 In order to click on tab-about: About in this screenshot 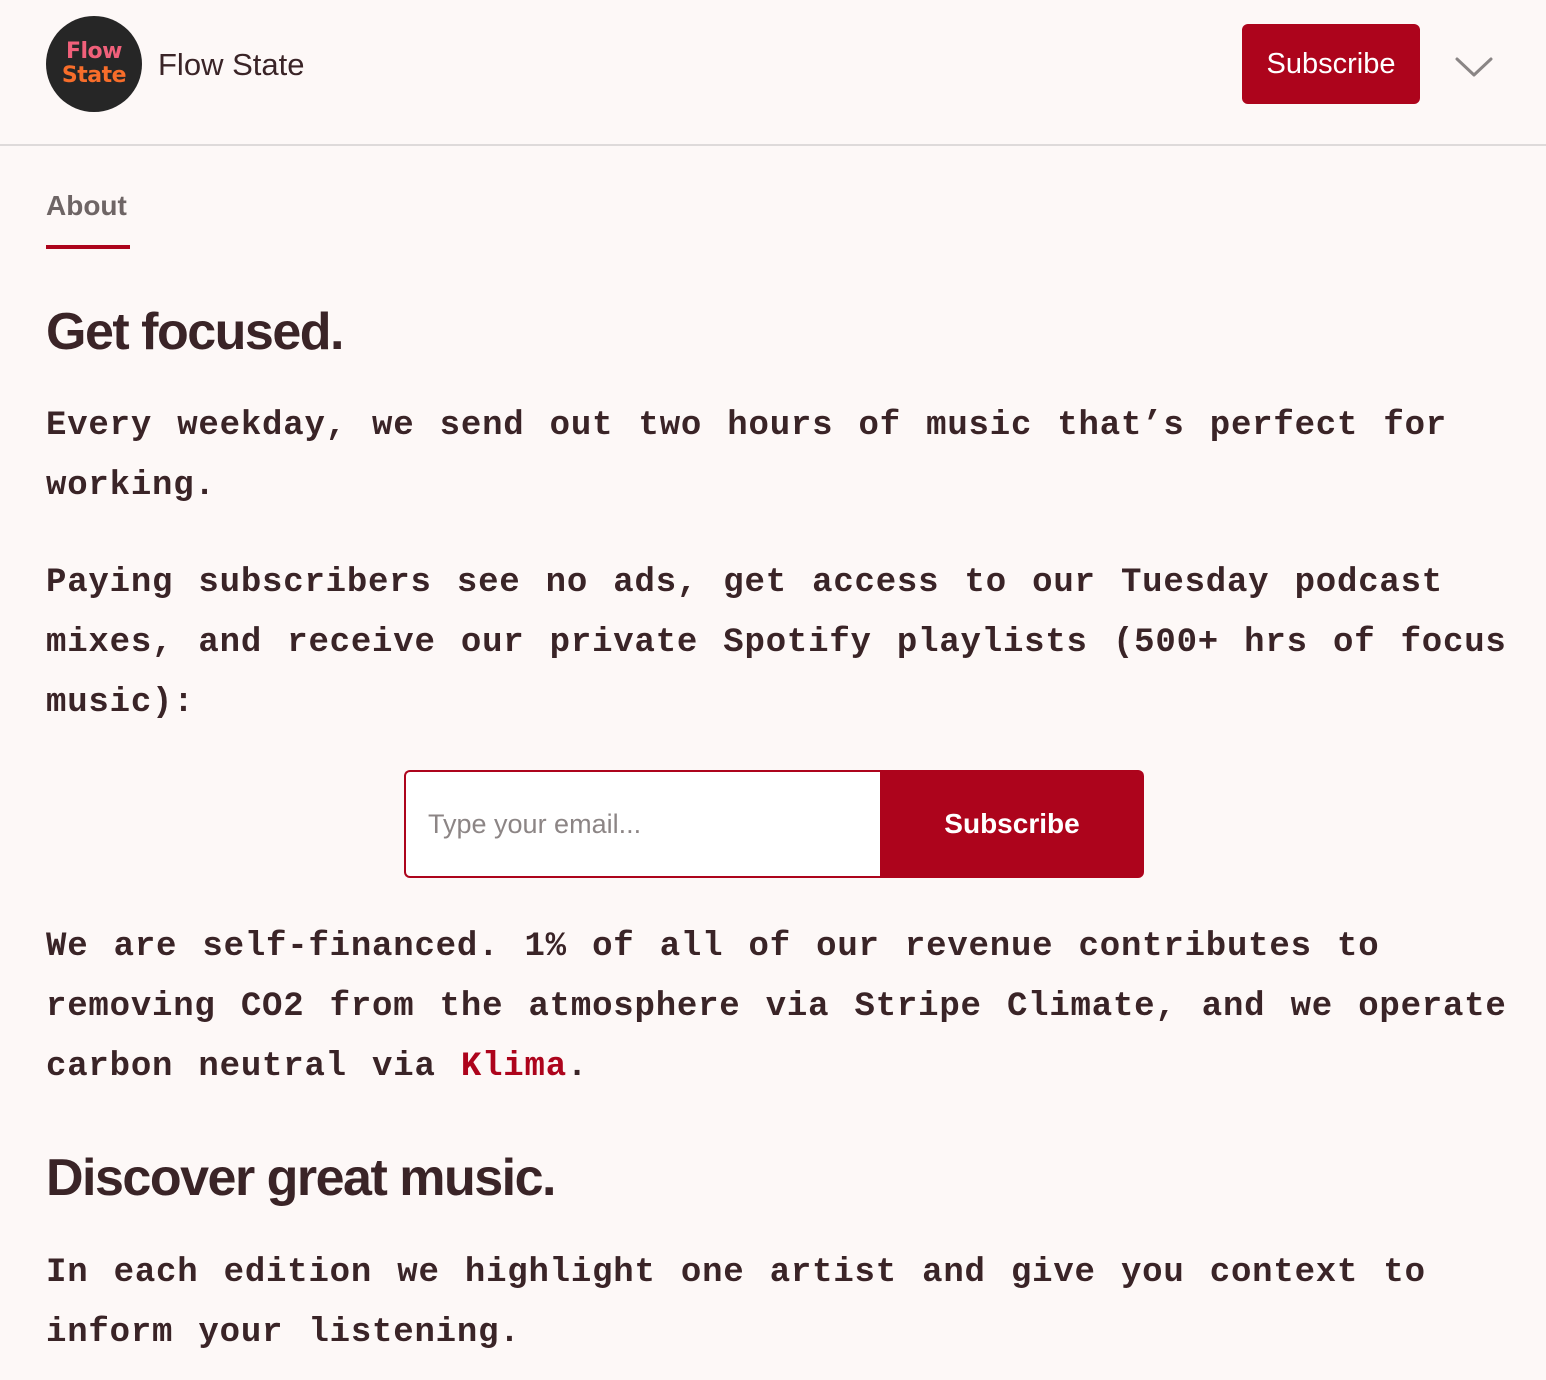, I will do `click(86, 206)`.